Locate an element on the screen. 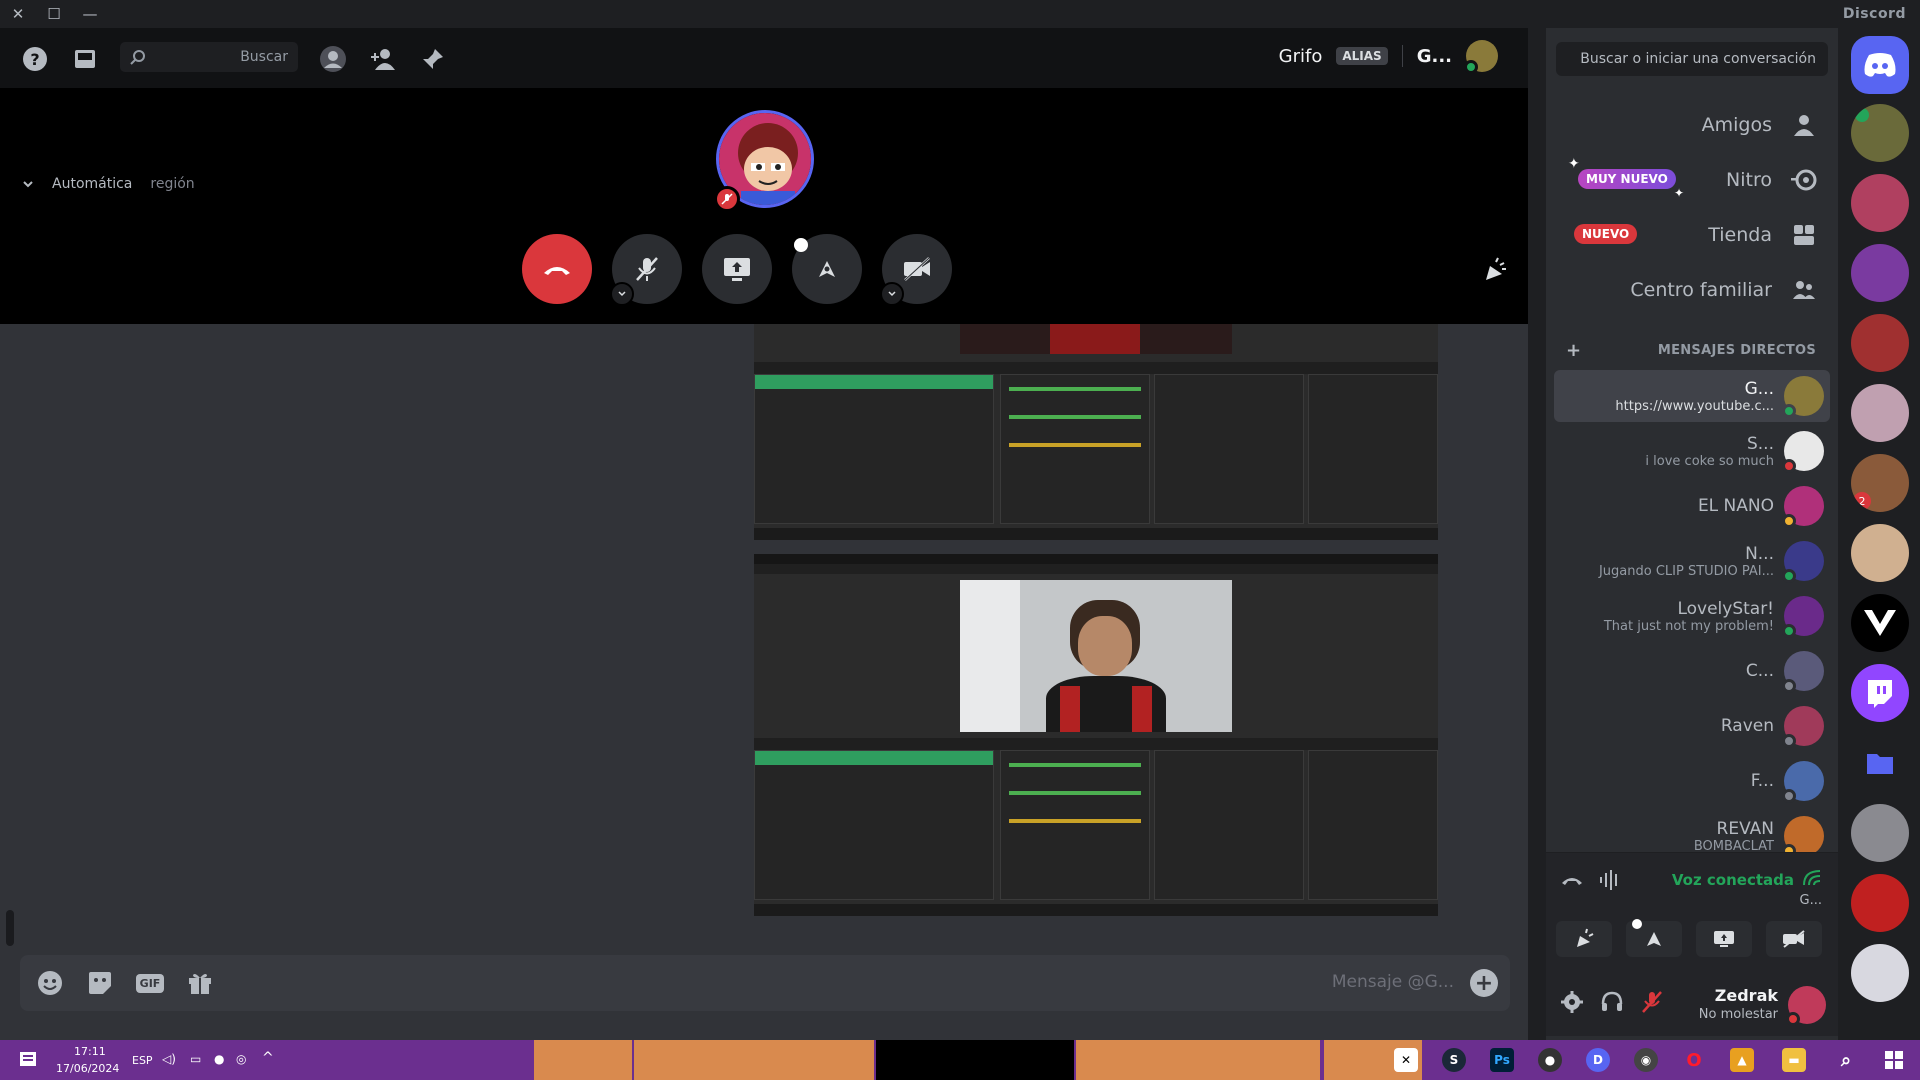 The image size is (1920, 1080). activities-button is located at coordinates (827, 269).